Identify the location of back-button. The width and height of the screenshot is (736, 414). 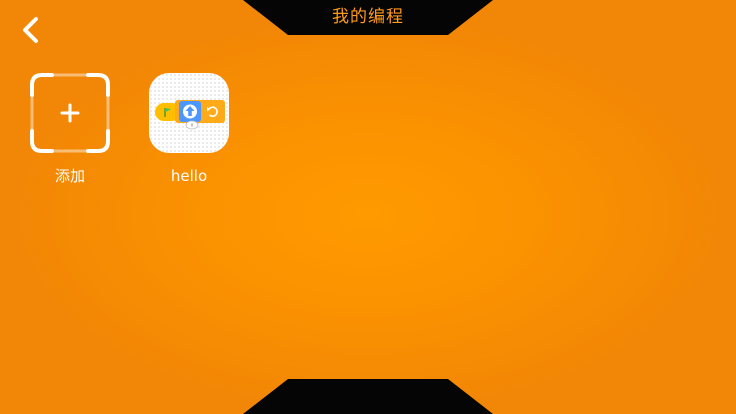
(32, 30).